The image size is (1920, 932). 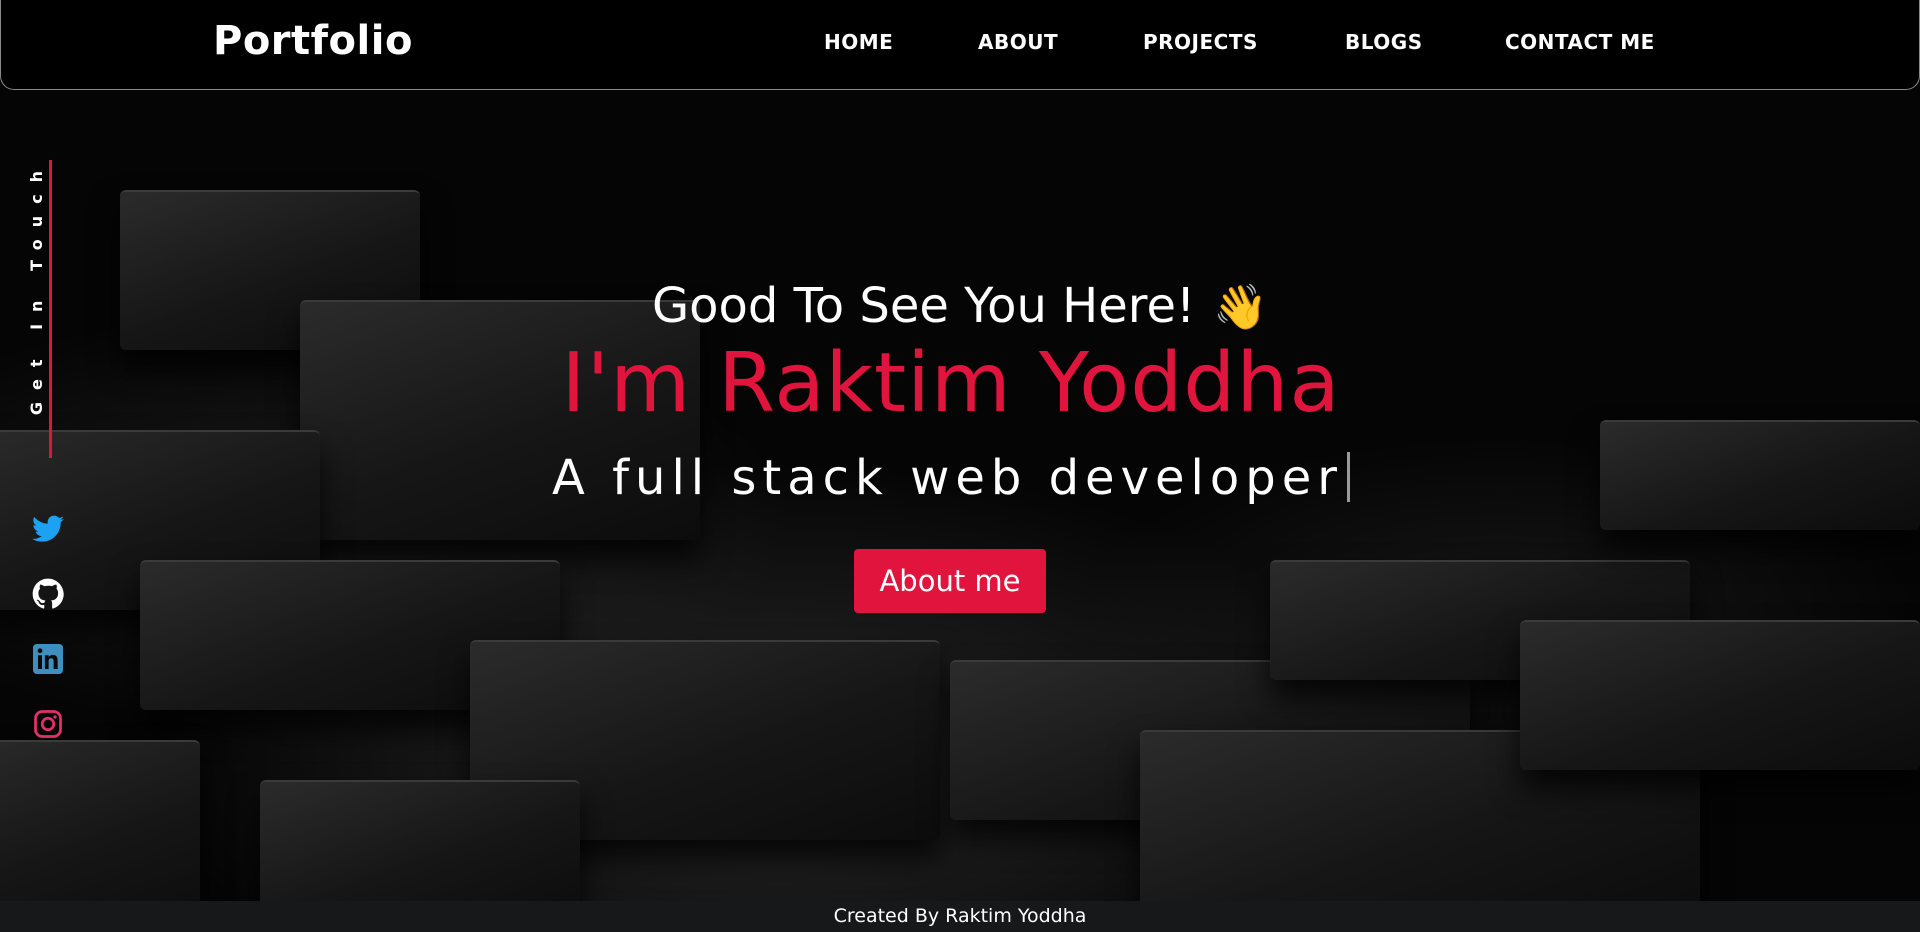 What do you see at coordinates (36, 287) in the screenshot?
I see `get-in-touch-label: Get In Touch` at bounding box center [36, 287].